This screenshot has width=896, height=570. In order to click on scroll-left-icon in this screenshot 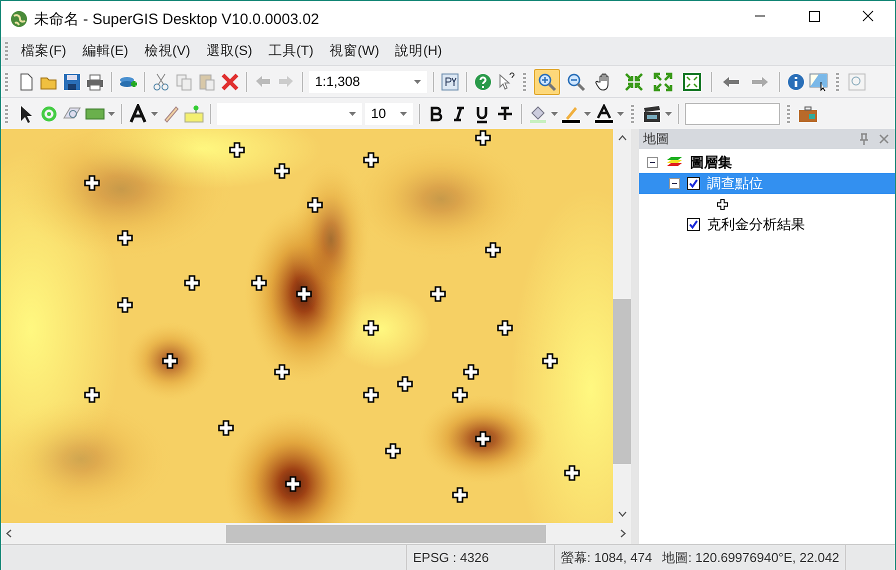, I will do `click(9, 533)`.